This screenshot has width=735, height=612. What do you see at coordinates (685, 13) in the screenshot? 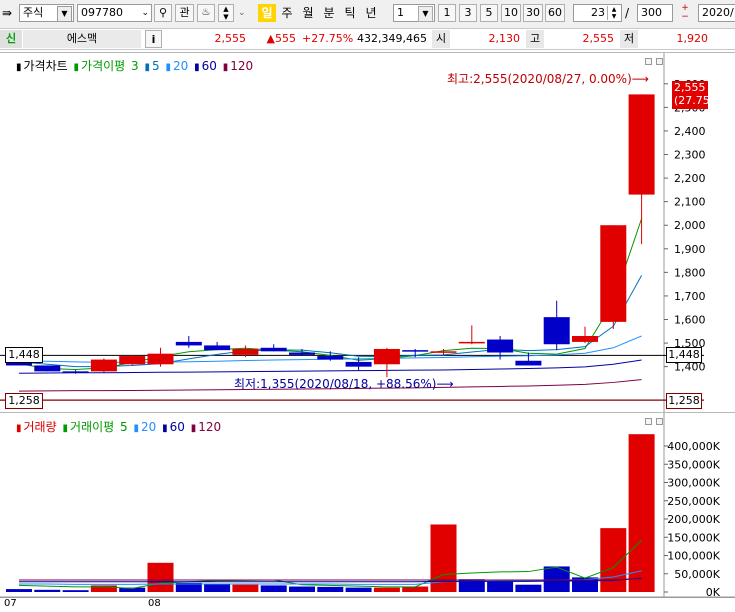
I see `zoom-icon: + −` at bounding box center [685, 13].